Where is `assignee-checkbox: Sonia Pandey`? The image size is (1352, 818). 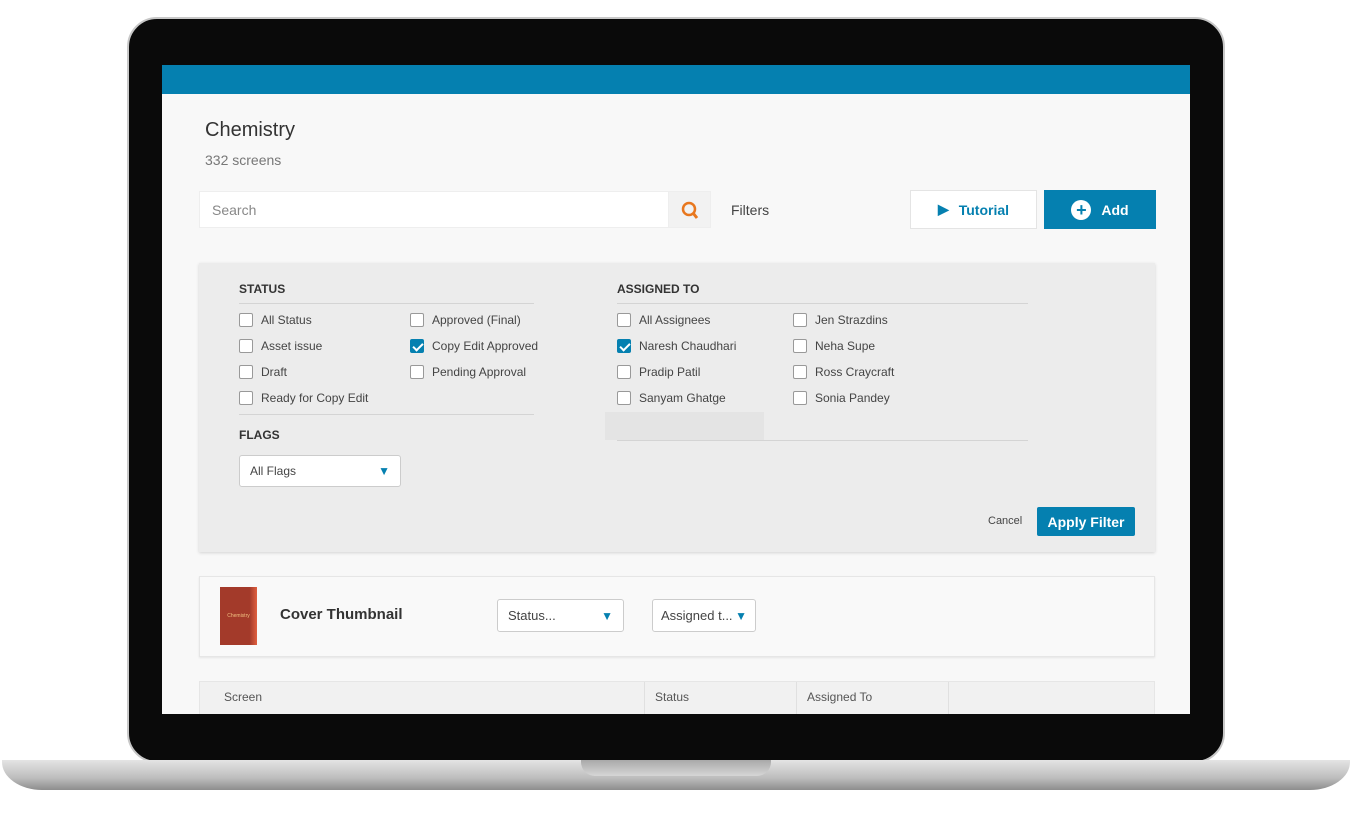 assignee-checkbox: Sonia Pandey is located at coordinates (841, 398).